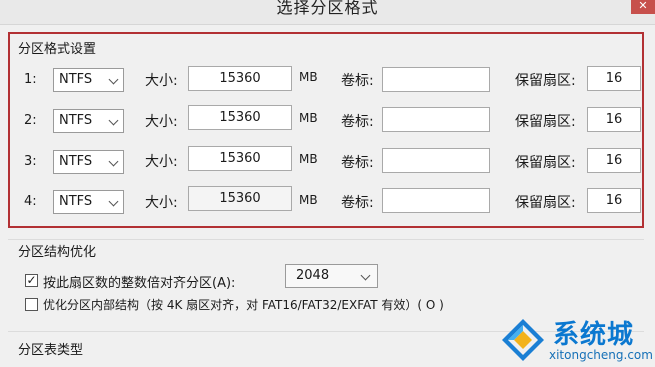 This screenshot has height=367, width=655. Describe the element at coordinates (240, 198) in the screenshot. I see `size-input-4: 15360` at that location.